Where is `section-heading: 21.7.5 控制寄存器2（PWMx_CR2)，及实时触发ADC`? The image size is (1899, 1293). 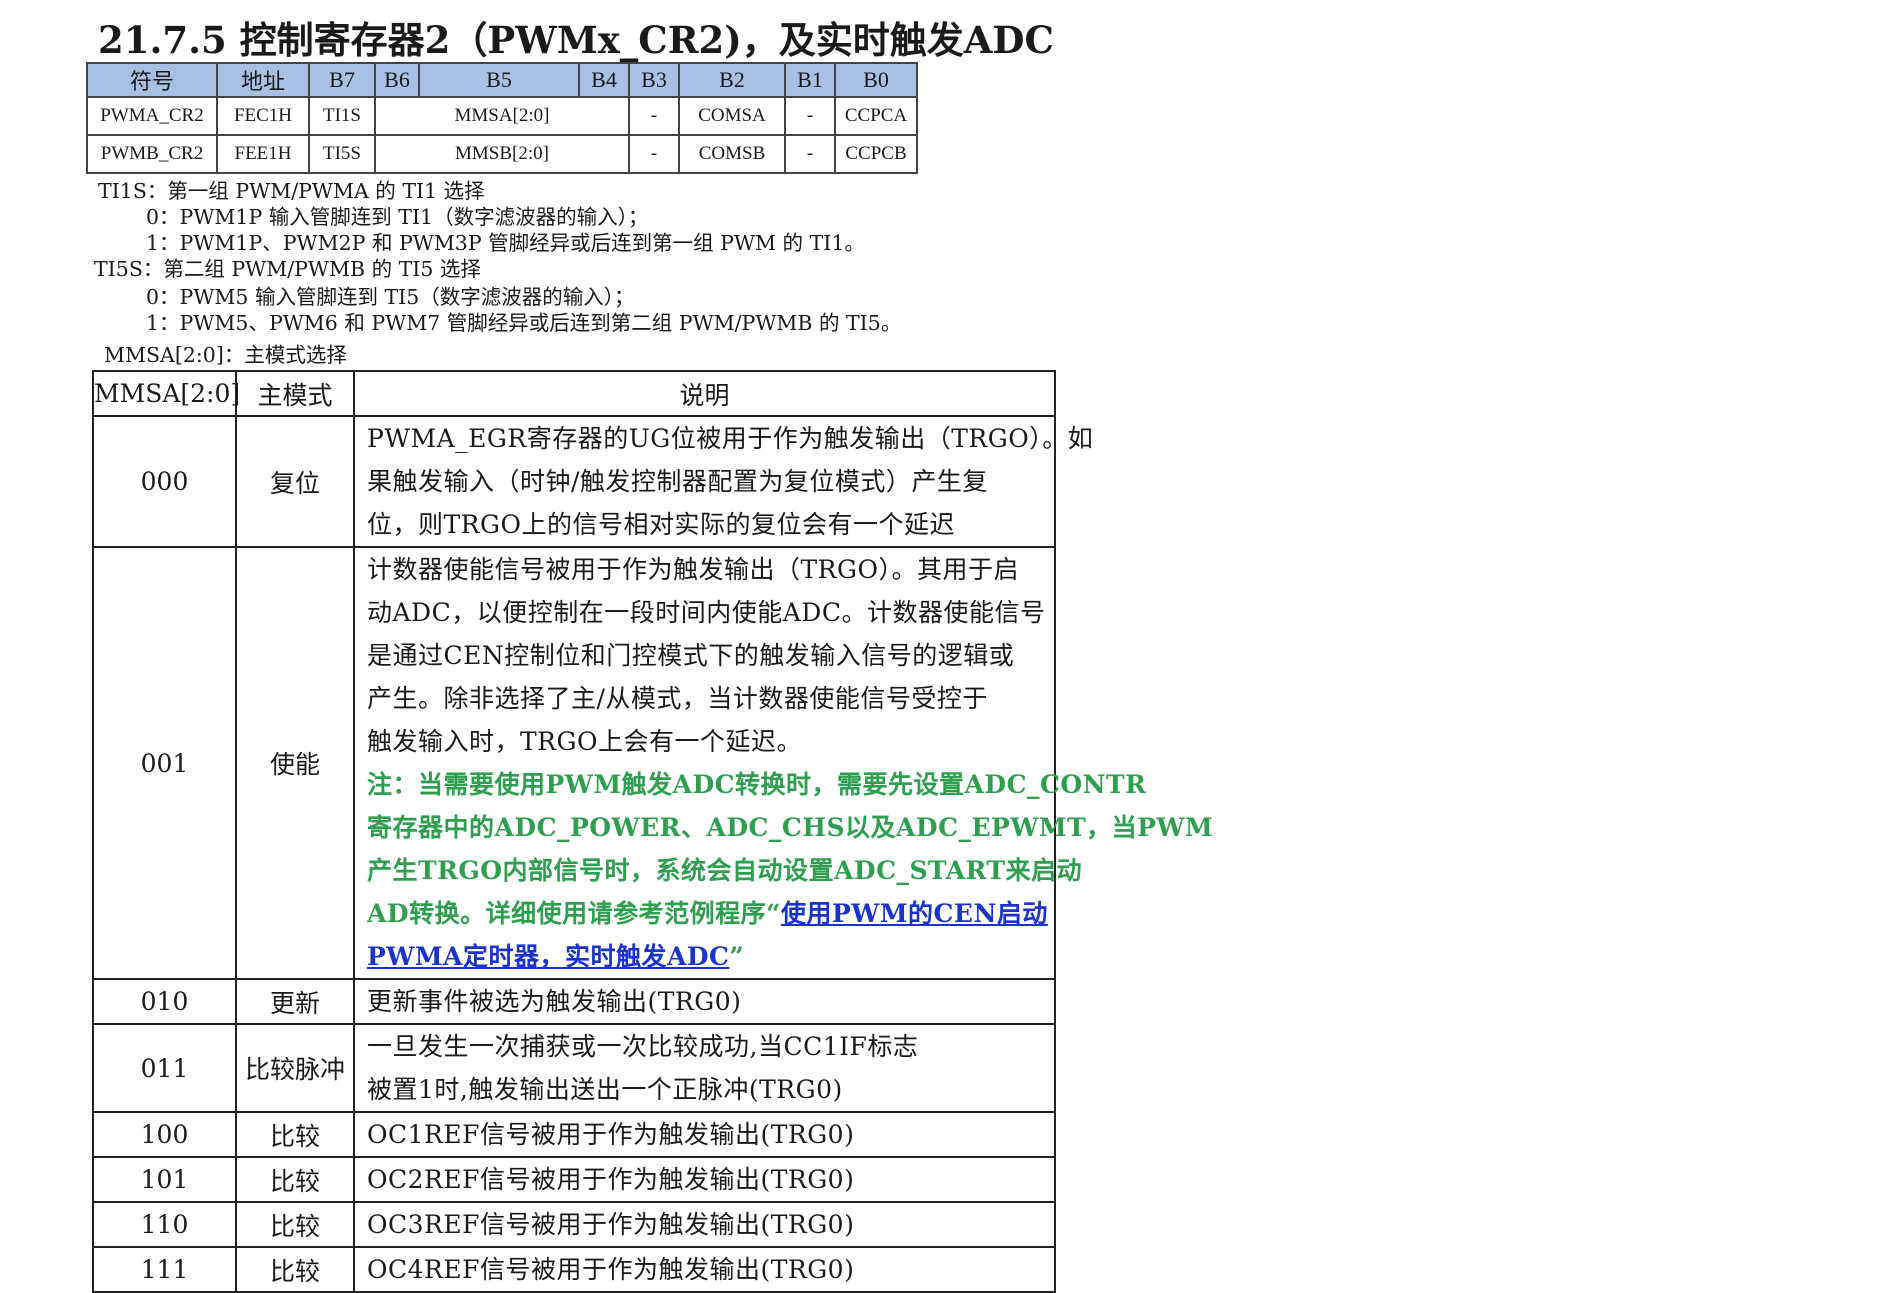
section-heading: 21.7.5 控制寄存器2（PWMx_CR2)，及实时触发ADC is located at coordinates (576, 40).